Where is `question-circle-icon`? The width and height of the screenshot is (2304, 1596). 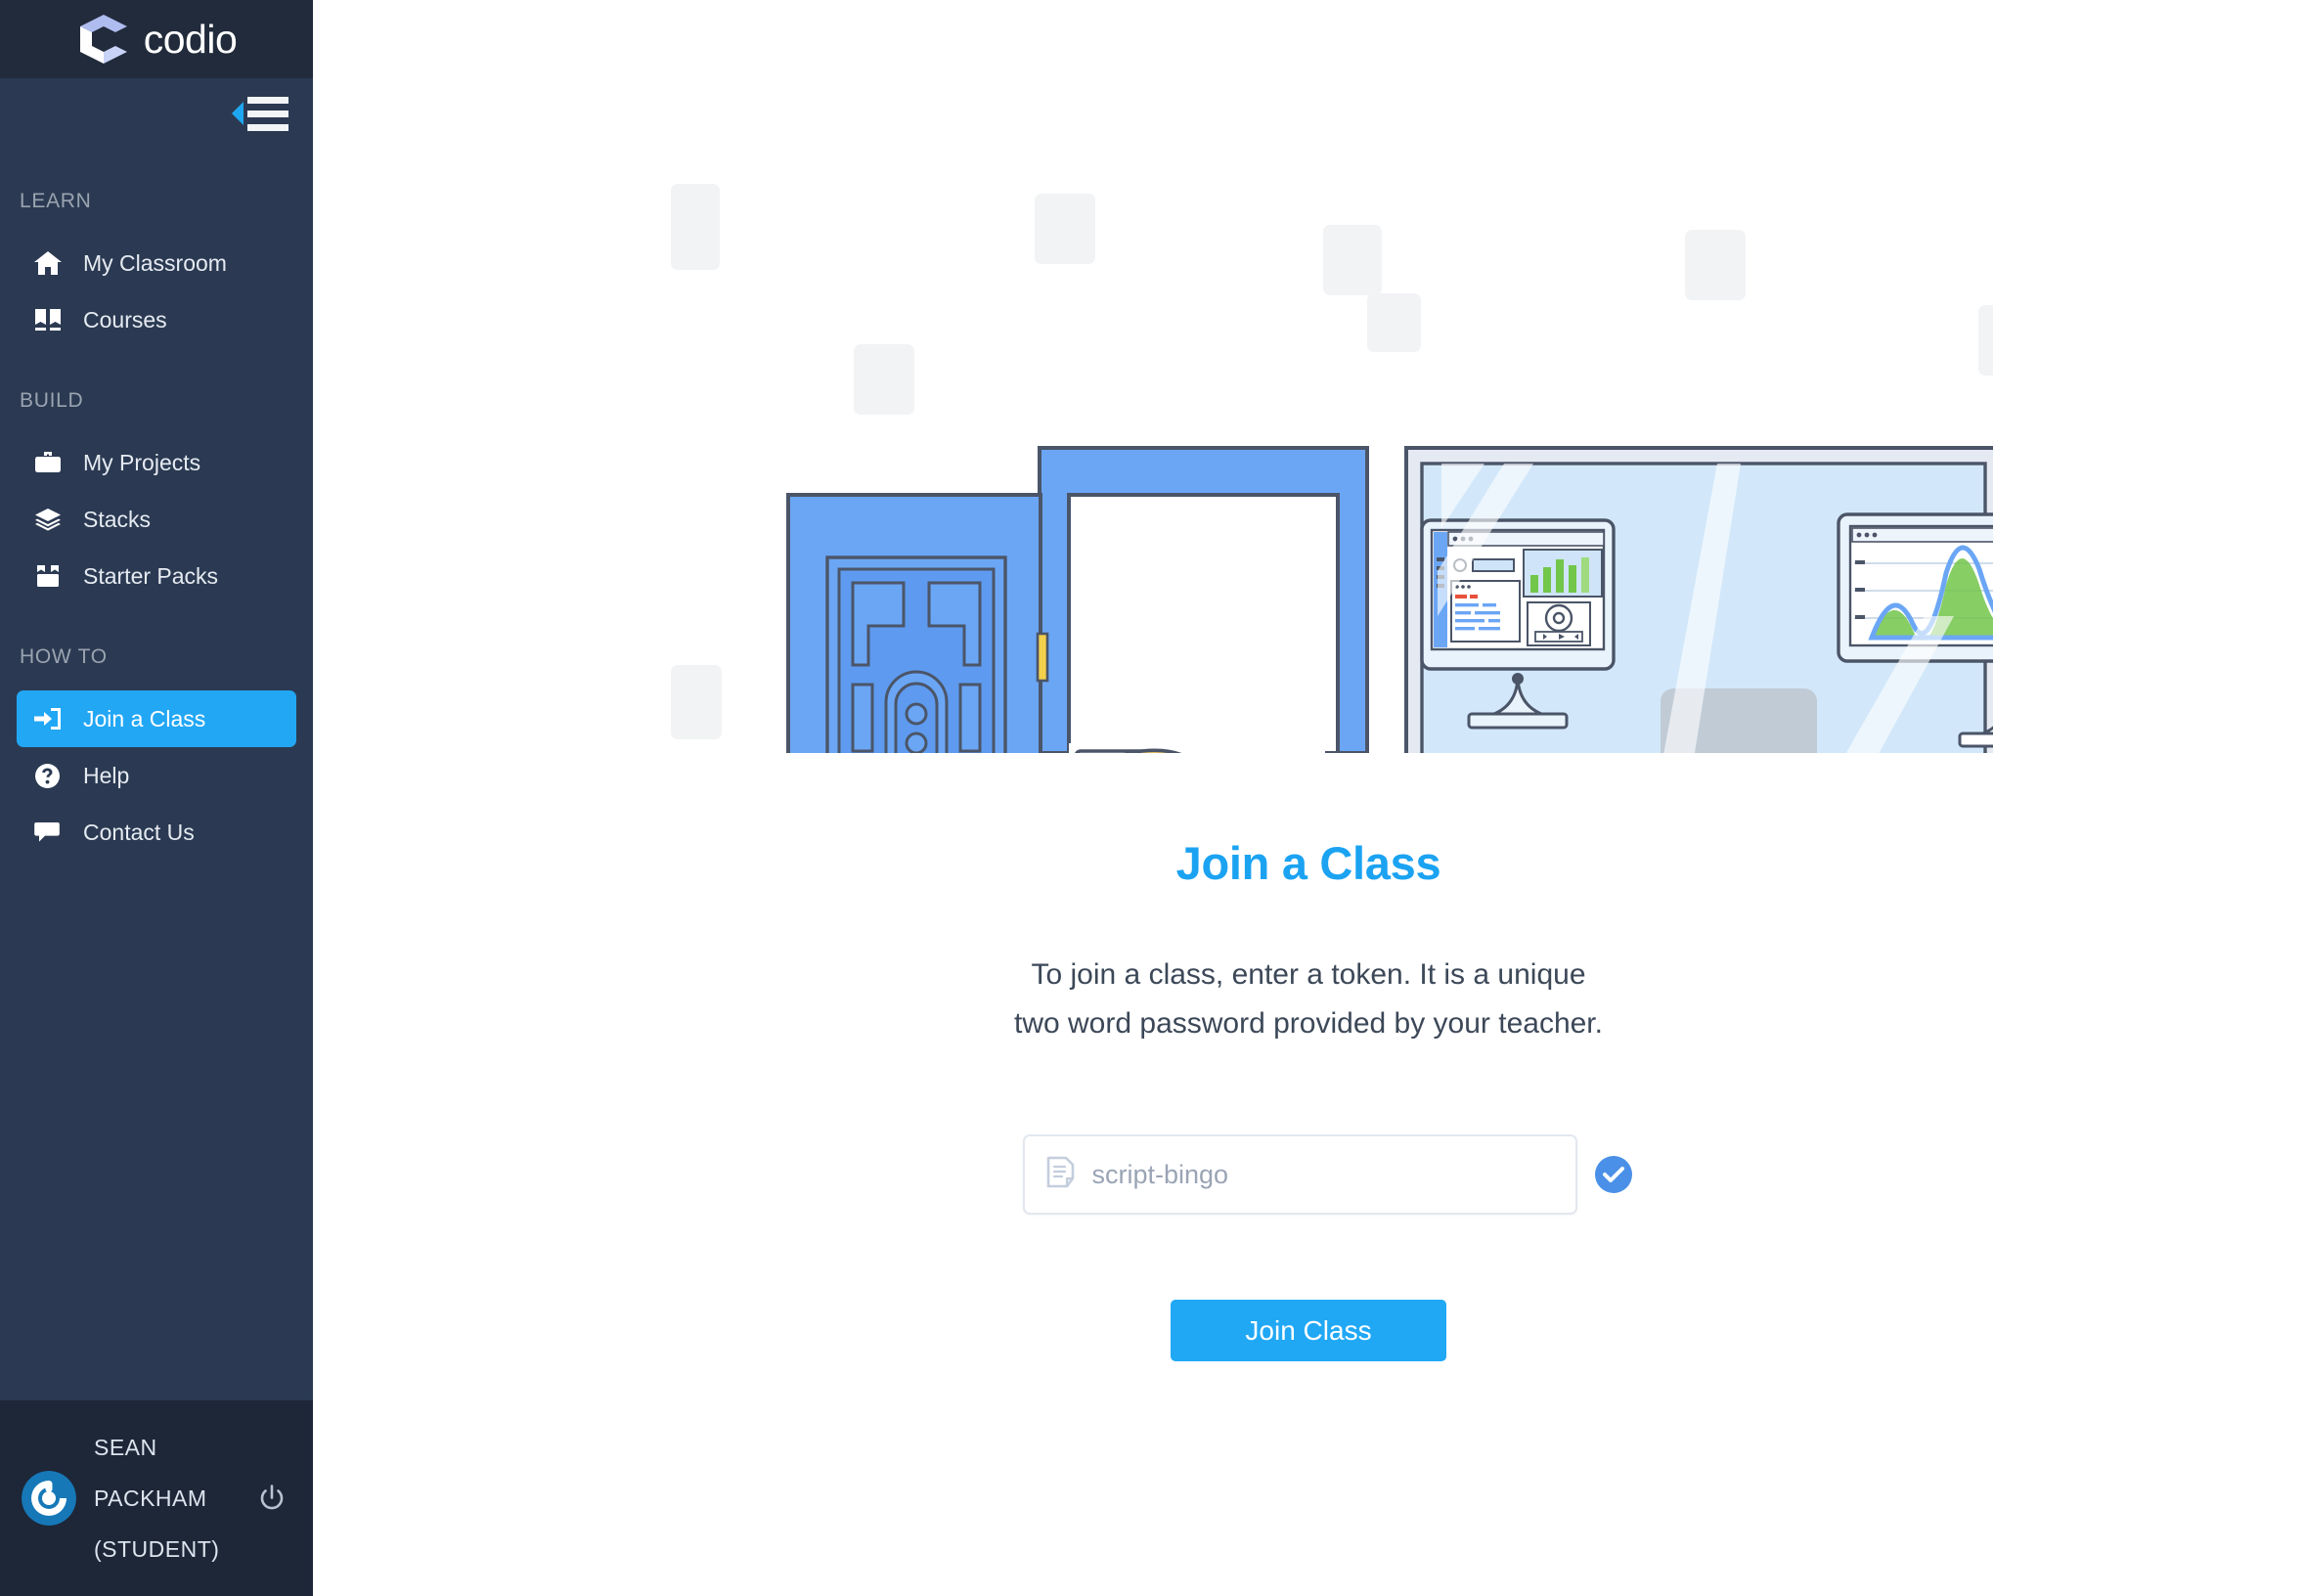 question-circle-icon is located at coordinates (58, 776).